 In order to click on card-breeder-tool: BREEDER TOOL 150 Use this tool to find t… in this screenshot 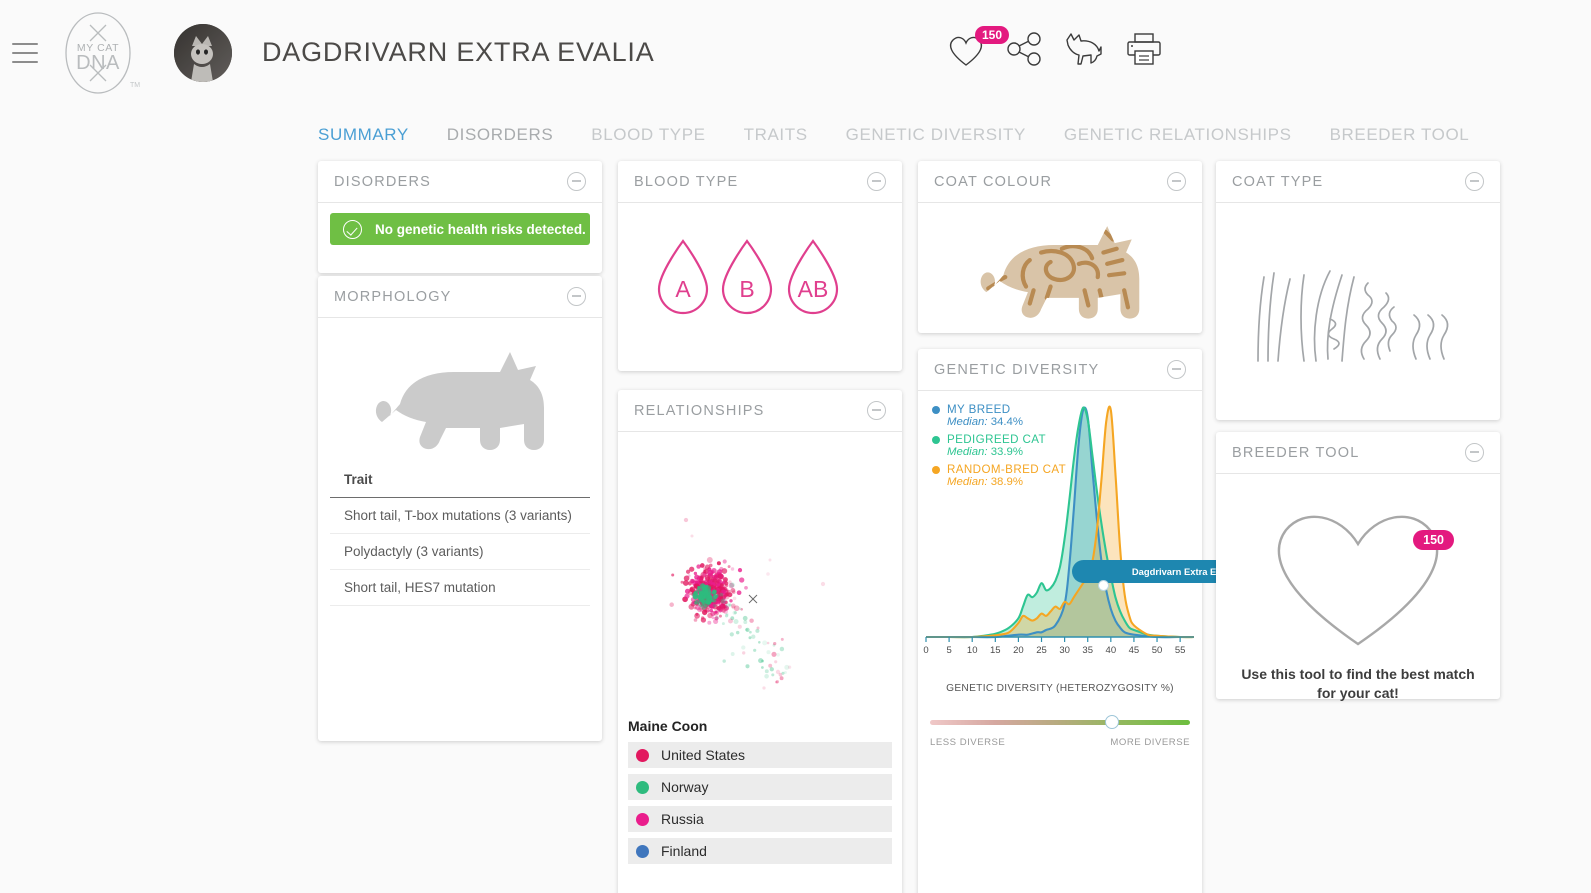, I will do `click(1358, 566)`.